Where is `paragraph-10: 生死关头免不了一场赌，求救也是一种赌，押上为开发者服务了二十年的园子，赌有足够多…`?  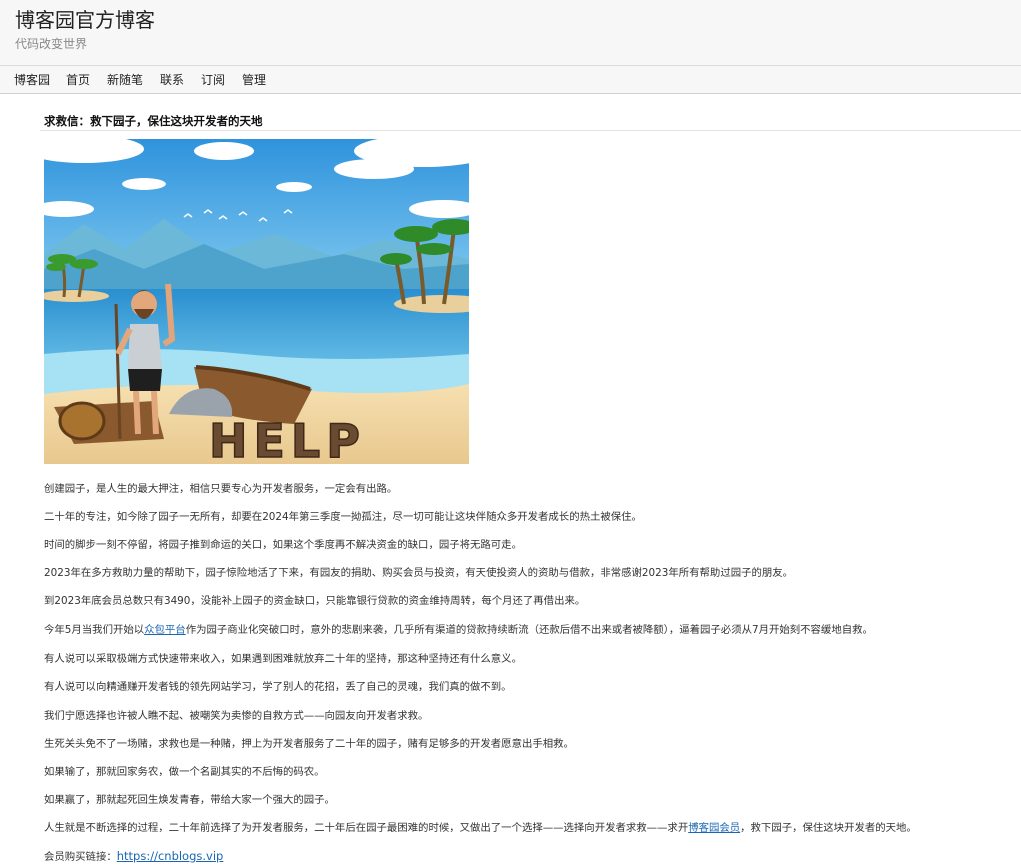 paragraph-10: 生死关头免不了一场赌，求救也是一种赌，押上为开发者服务了二十年的园子，赌有足够多… is located at coordinates (309, 744).